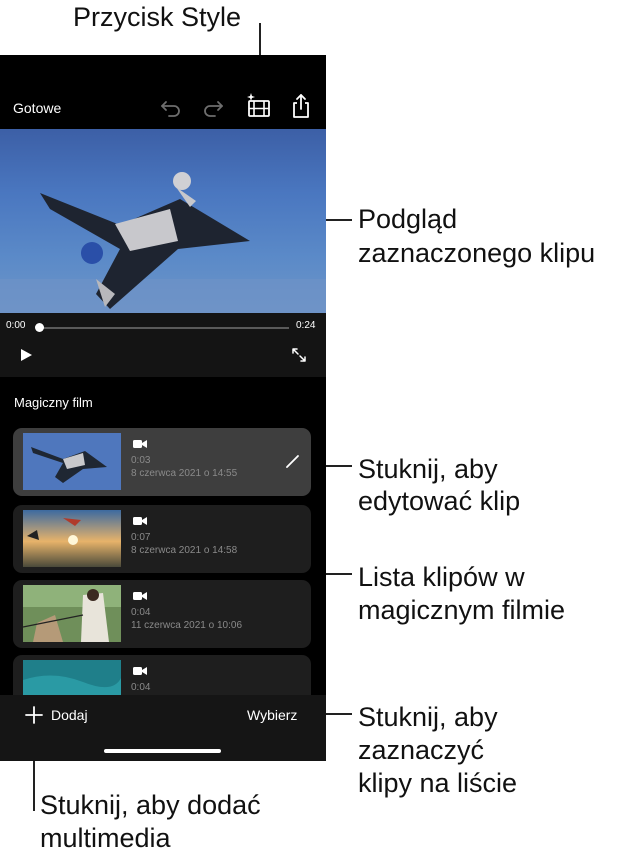 The image size is (630, 857). I want to click on select-button: Wybierz, so click(272, 715).